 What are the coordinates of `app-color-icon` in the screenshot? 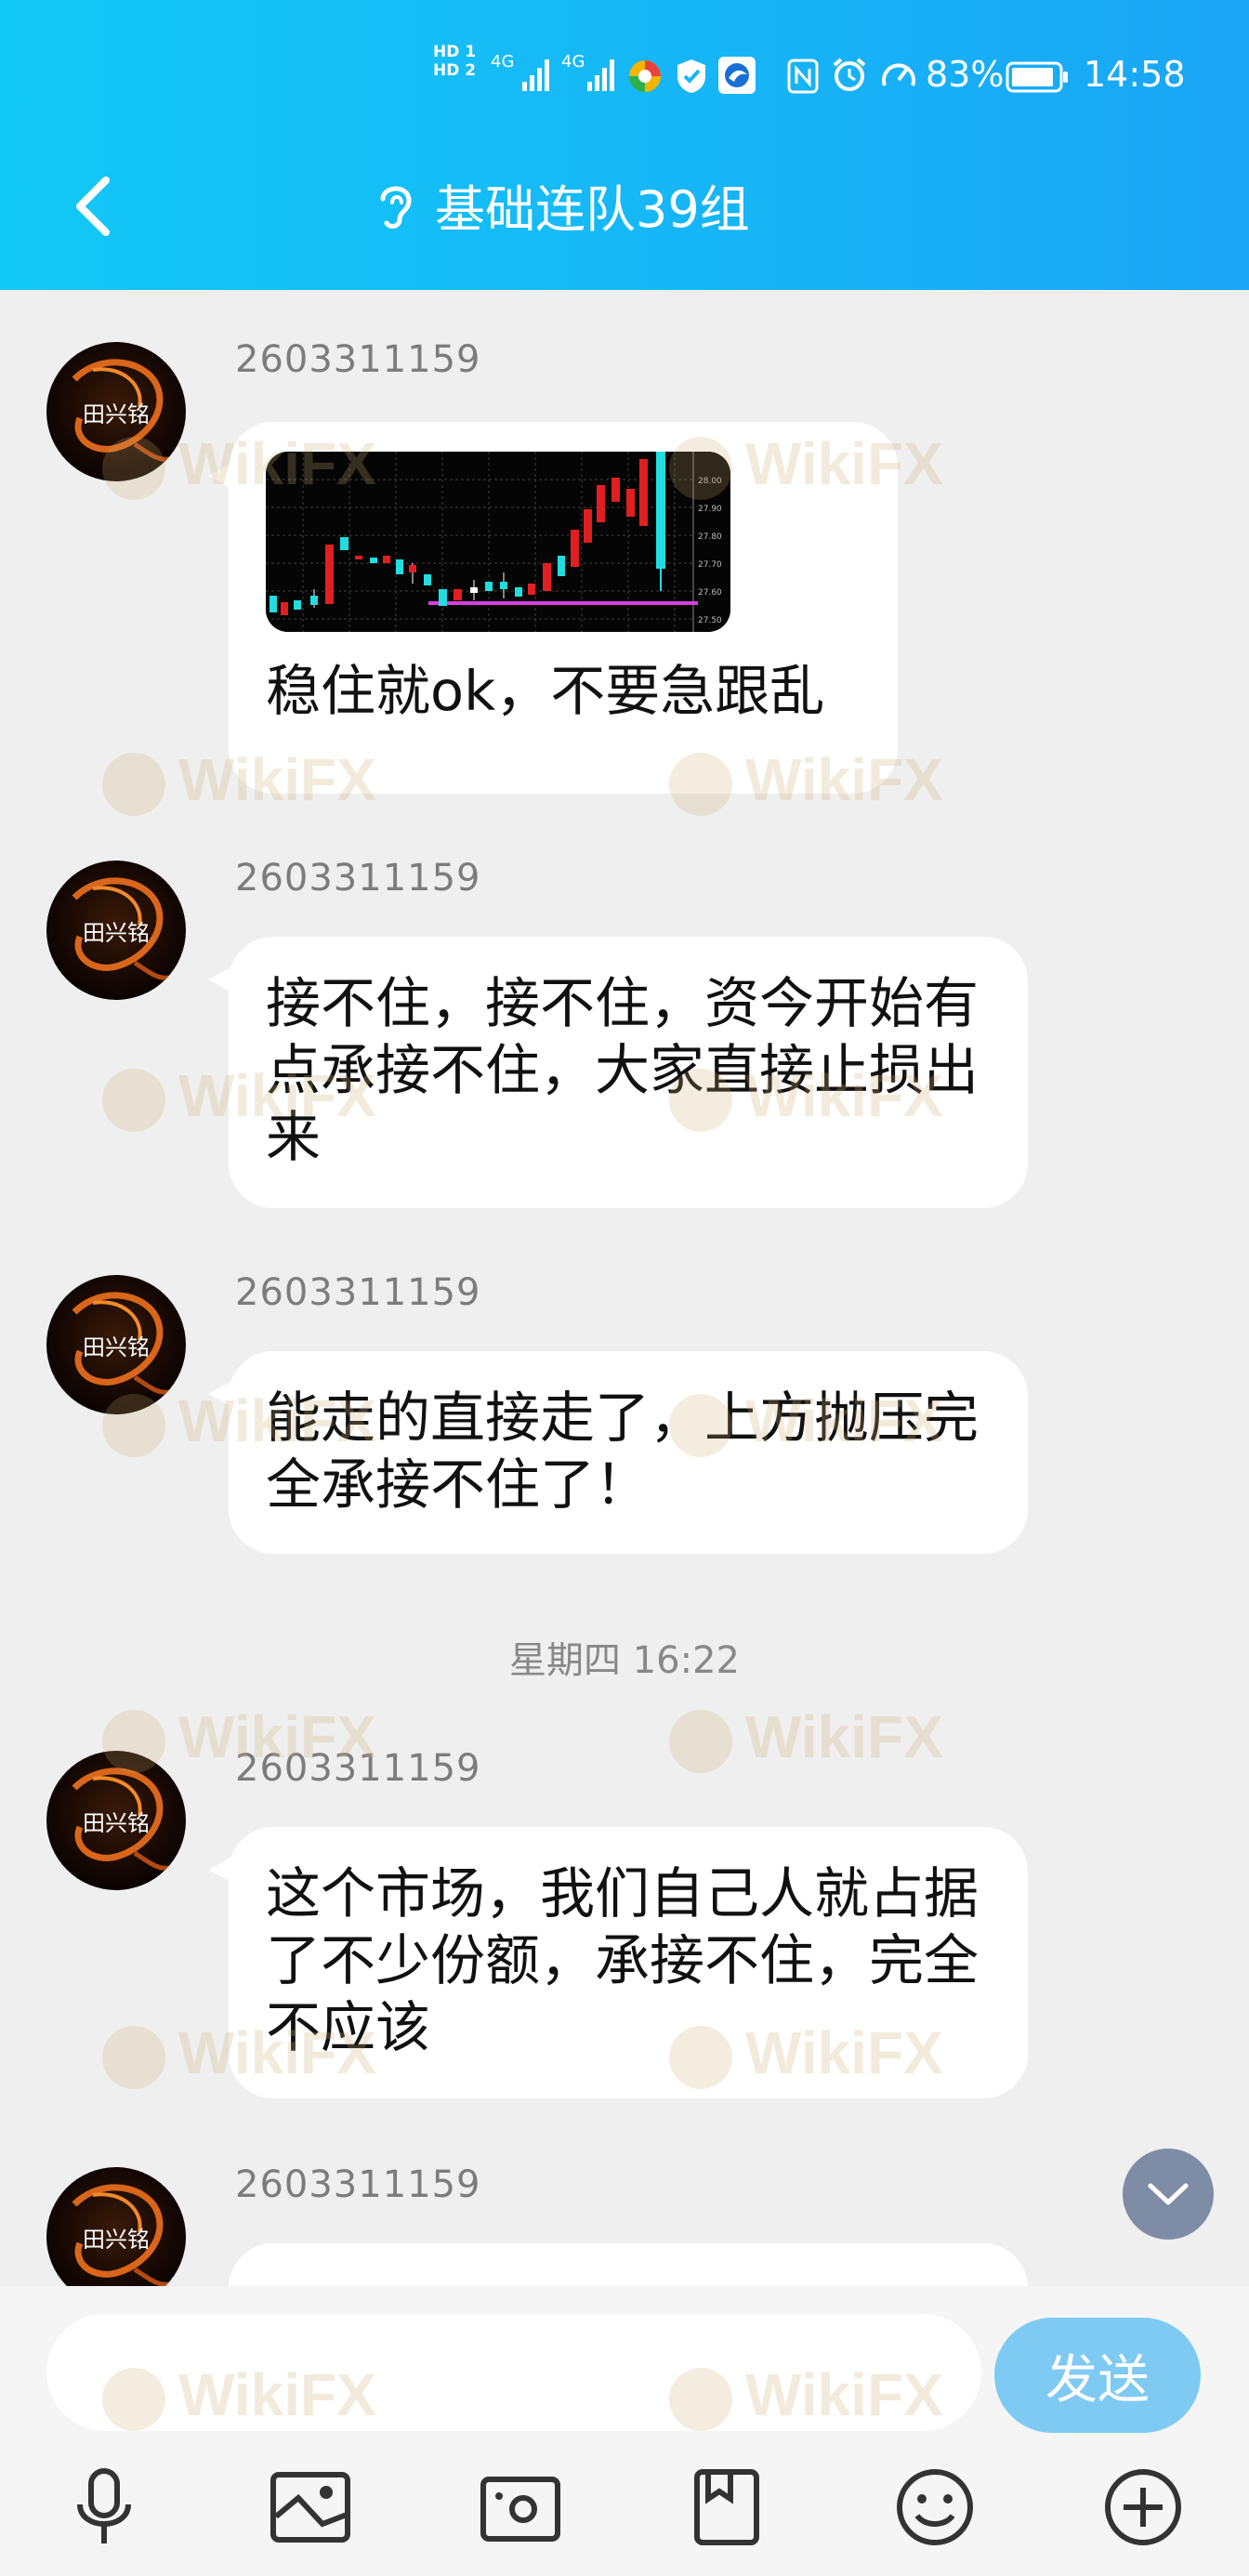 It's located at (645, 76).